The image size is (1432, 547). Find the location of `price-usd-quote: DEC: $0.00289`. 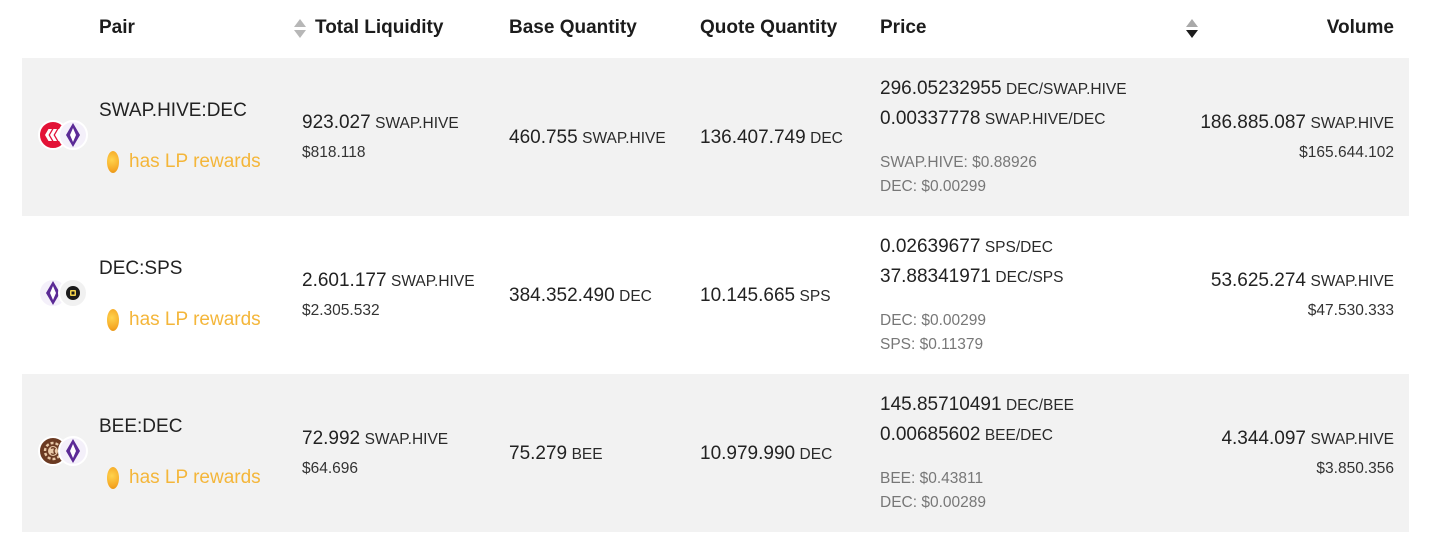

price-usd-quote: DEC: $0.00289 is located at coordinates (933, 502).